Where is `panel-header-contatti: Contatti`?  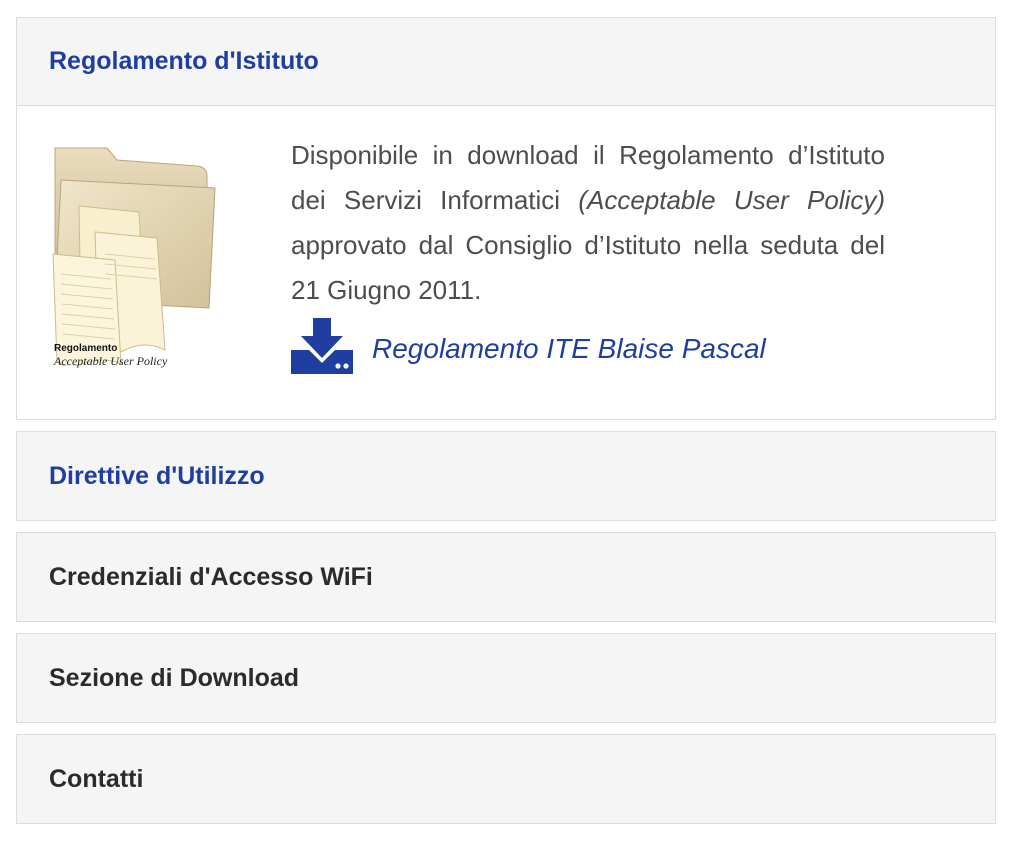
panel-header-contatti: Contatti is located at coordinates (506, 779).